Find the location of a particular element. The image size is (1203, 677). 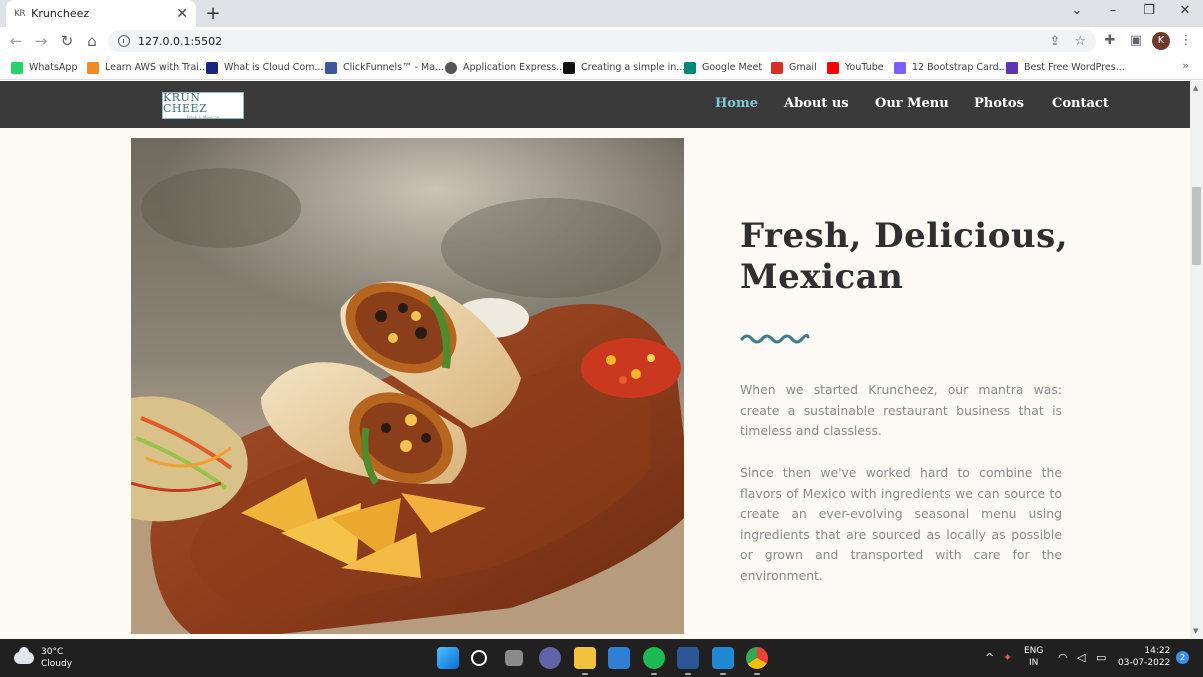

weather-condition: Cloudy is located at coordinates (57, 664).